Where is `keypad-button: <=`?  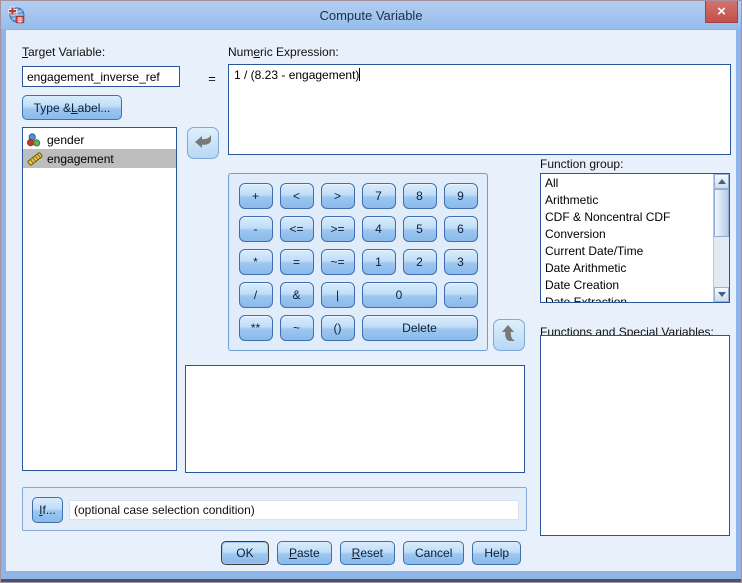
keypad-button: <= is located at coordinates (296, 229).